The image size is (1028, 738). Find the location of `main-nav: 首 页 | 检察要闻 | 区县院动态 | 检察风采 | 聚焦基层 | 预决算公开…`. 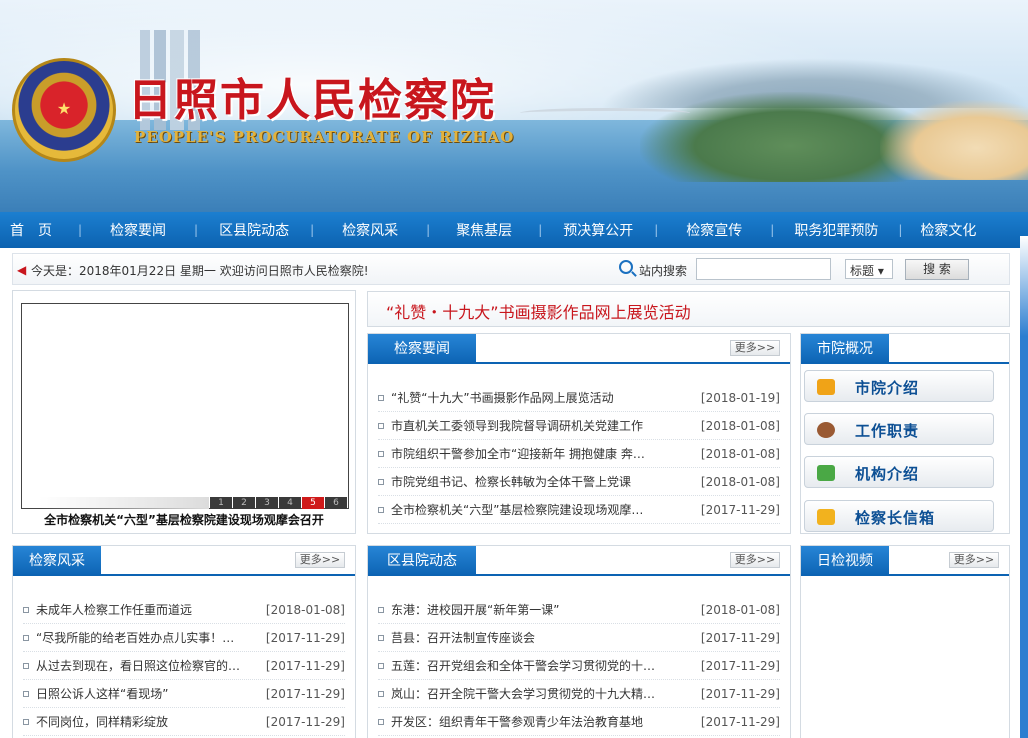

main-nav: 首 页 | 检察要闻 | 区县院动态 | 检察风采 | 聚焦基层 | 预决算公开… is located at coordinates (514, 230).